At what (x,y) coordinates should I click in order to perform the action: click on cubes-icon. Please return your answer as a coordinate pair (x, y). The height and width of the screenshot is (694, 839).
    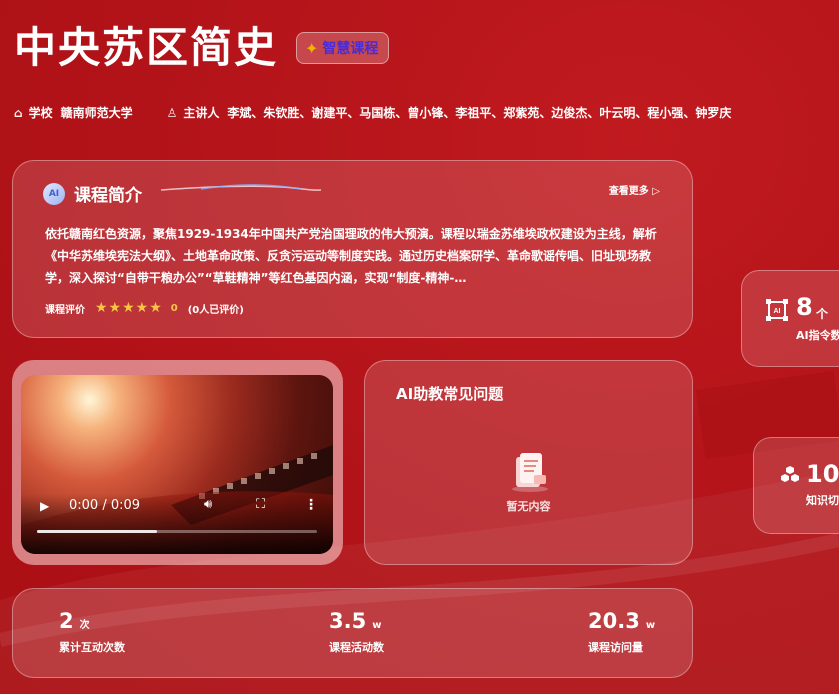
    Looking at the image, I should click on (790, 474).